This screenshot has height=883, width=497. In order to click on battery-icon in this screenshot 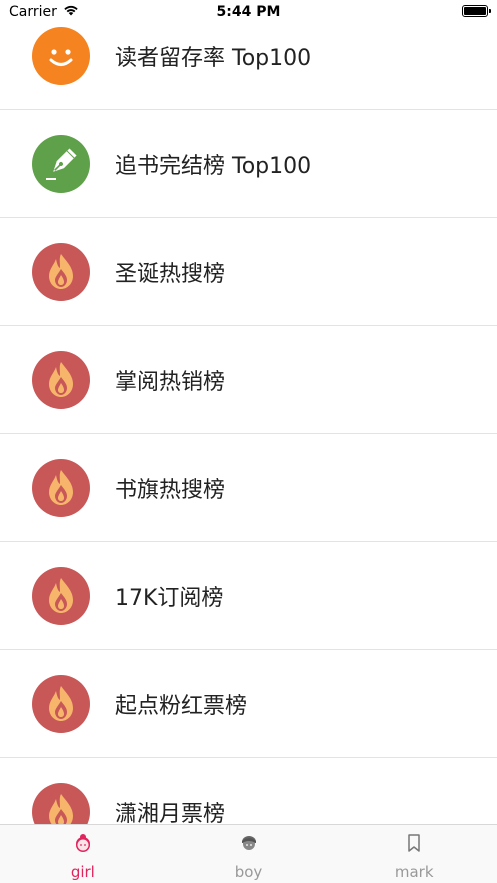, I will do `click(476, 11)`.